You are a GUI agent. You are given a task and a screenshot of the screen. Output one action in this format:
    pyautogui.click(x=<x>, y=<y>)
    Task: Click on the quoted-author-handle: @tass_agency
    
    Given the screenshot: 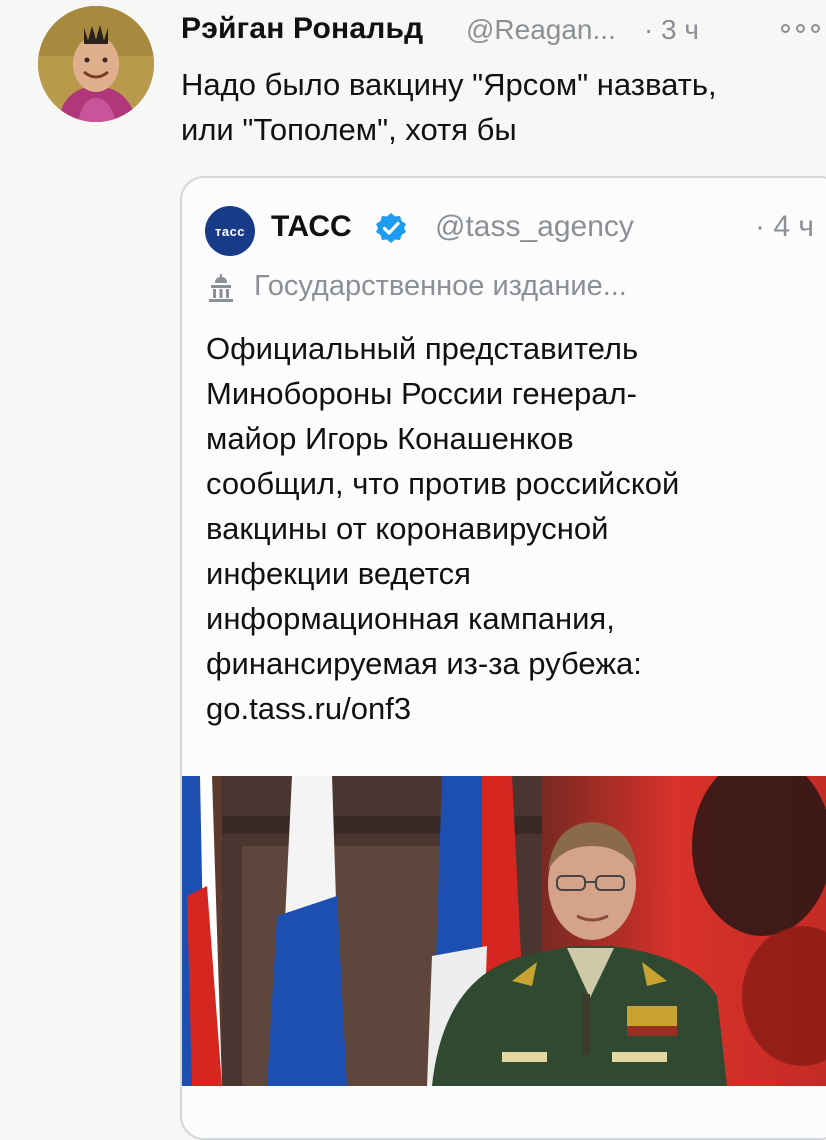 What is the action you would take?
    pyautogui.click(x=534, y=226)
    